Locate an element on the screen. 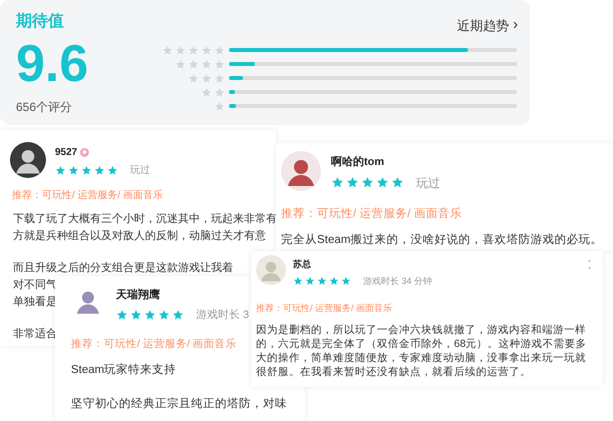  review-meta: 游戏时长 3 is located at coordinates (223, 315).